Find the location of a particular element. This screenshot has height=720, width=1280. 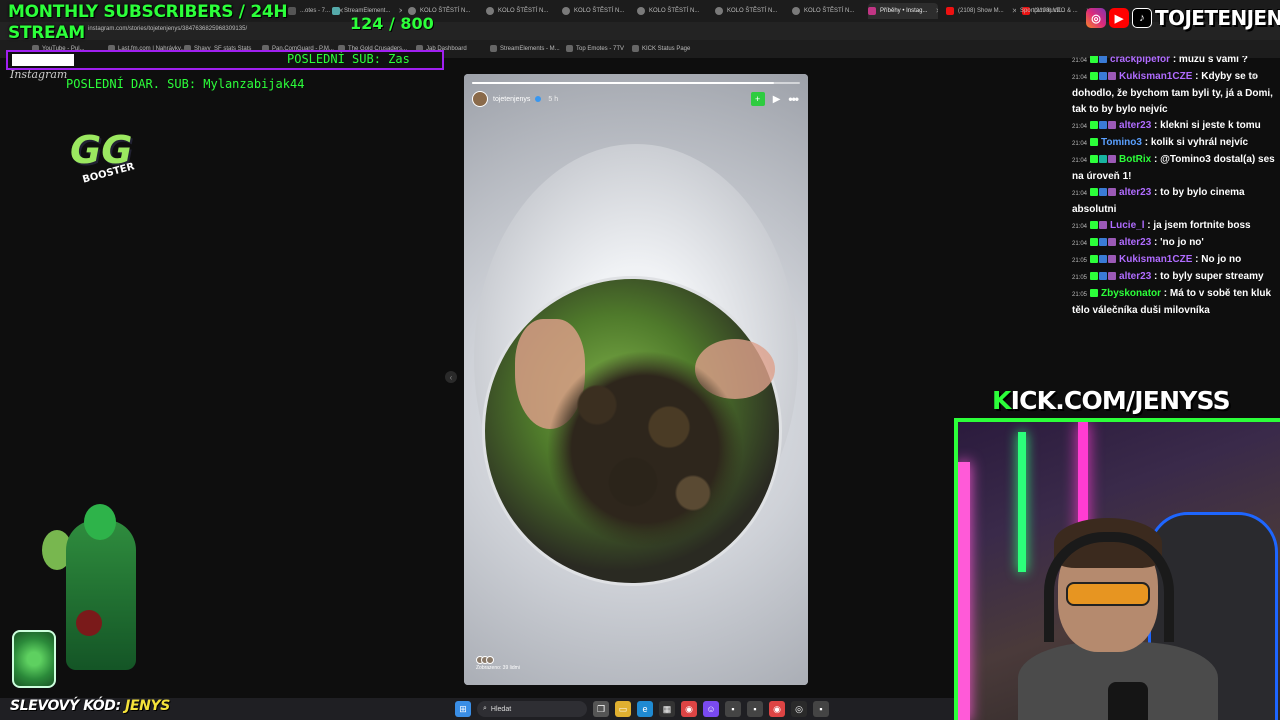

chat-username: BotRix is located at coordinates (1135, 159).